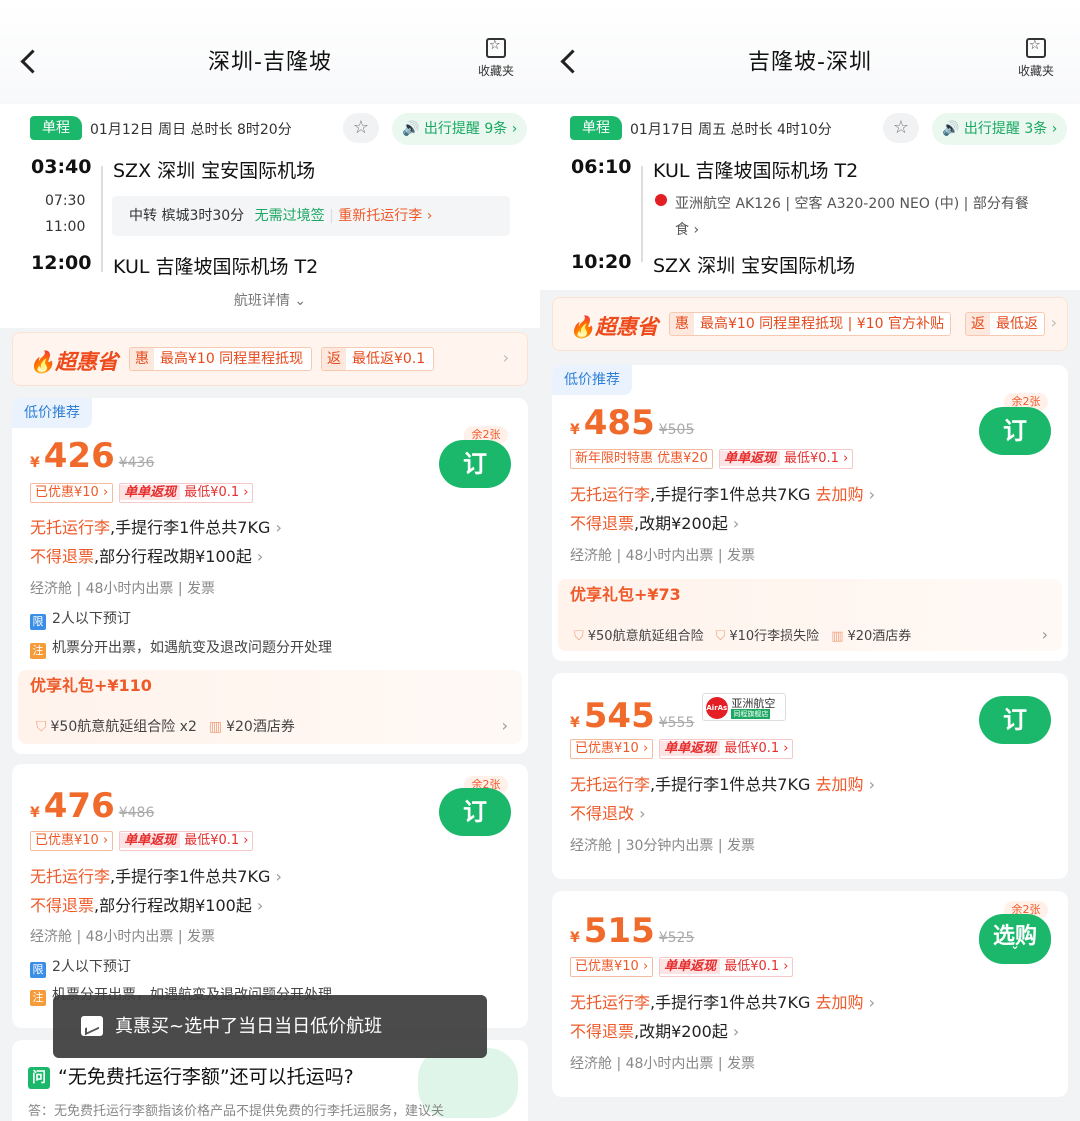 Image resolution: width=1080 pixels, height=1121 pixels. I want to click on transfer-info: 中转 槟城3时30分 无需过境签 | 重新托运行李 ›, so click(311, 216).